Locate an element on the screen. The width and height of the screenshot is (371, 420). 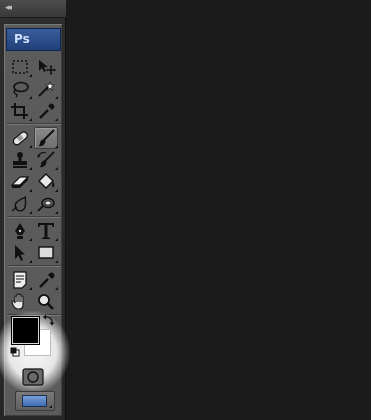
zoom-tool is located at coordinates (46, 302).